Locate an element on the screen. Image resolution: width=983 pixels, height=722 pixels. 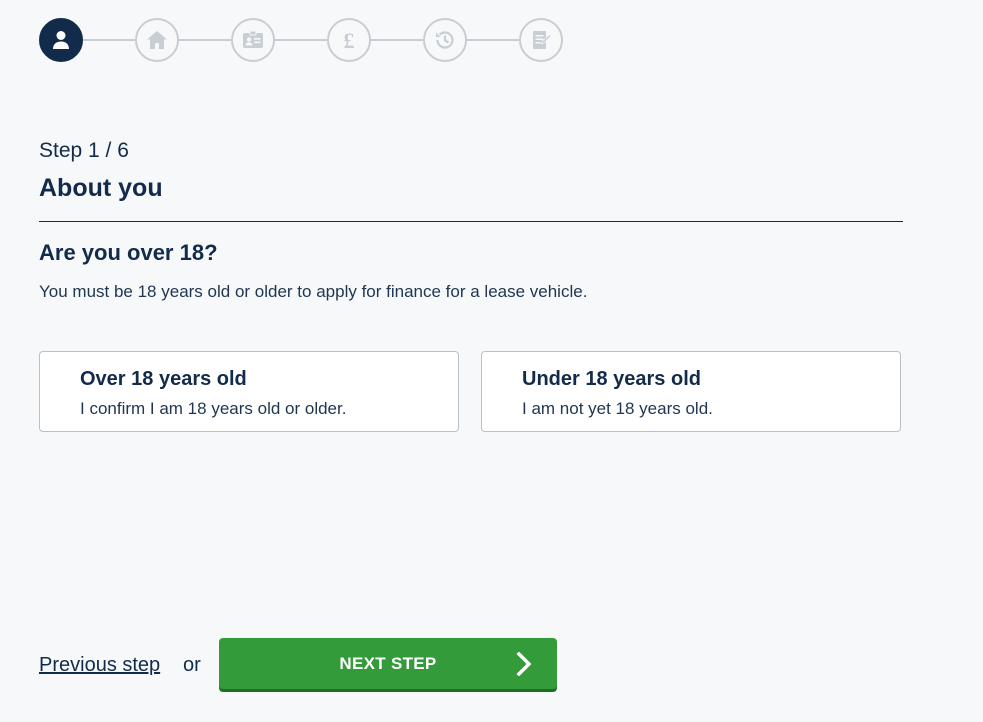
page-title: About you is located at coordinates (101, 188).